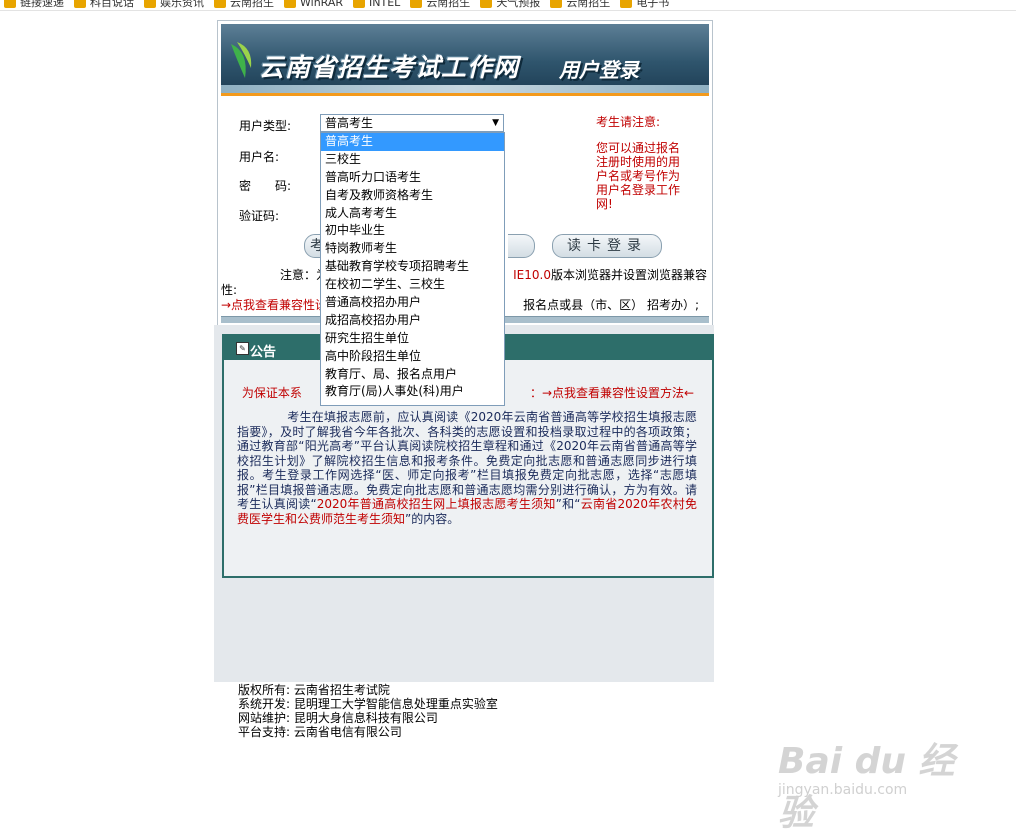 This screenshot has width=1016, height=836. What do you see at coordinates (611, 305) in the screenshot?
I see `compat-tail: 报名点或县（市、区） 招考办）;` at bounding box center [611, 305].